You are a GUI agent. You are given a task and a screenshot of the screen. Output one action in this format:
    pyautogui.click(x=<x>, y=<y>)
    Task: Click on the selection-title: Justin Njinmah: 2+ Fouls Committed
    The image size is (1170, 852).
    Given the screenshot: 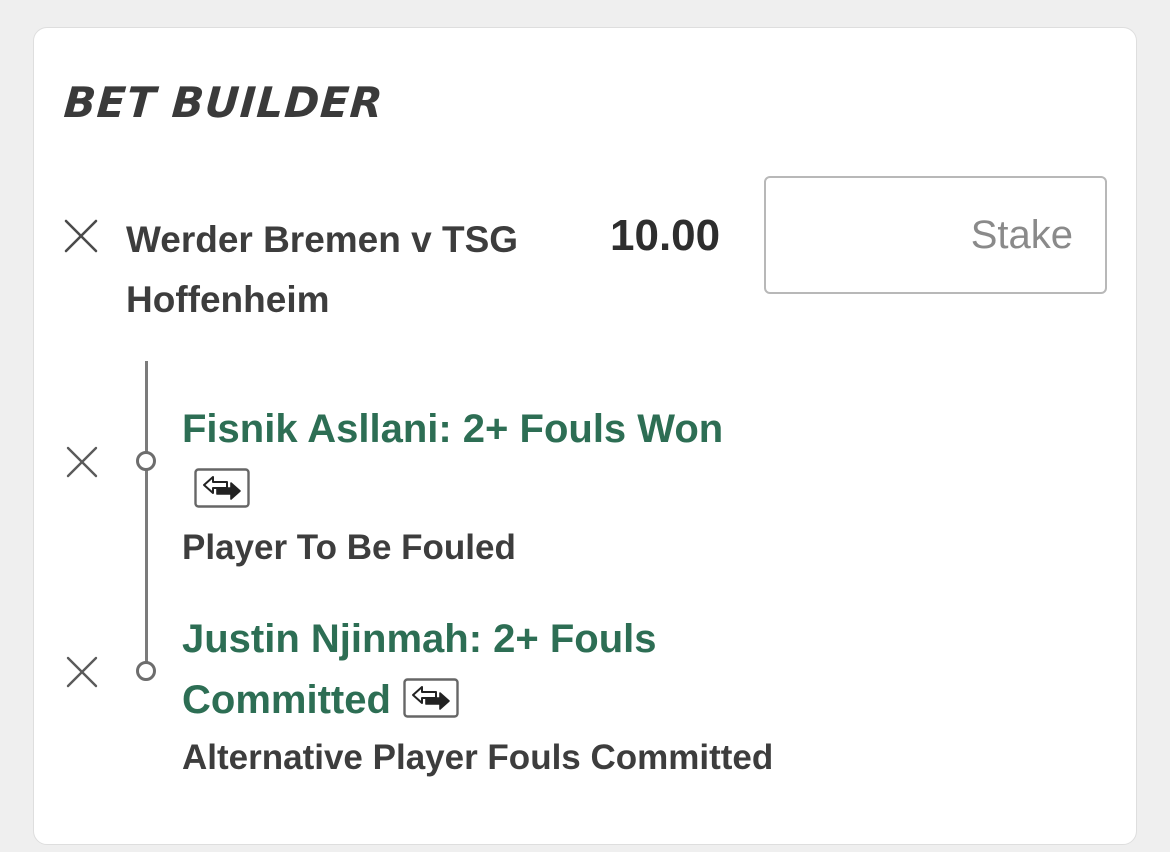 What is the action you would take?
    pyautogui.click(x=482, y=670)
    